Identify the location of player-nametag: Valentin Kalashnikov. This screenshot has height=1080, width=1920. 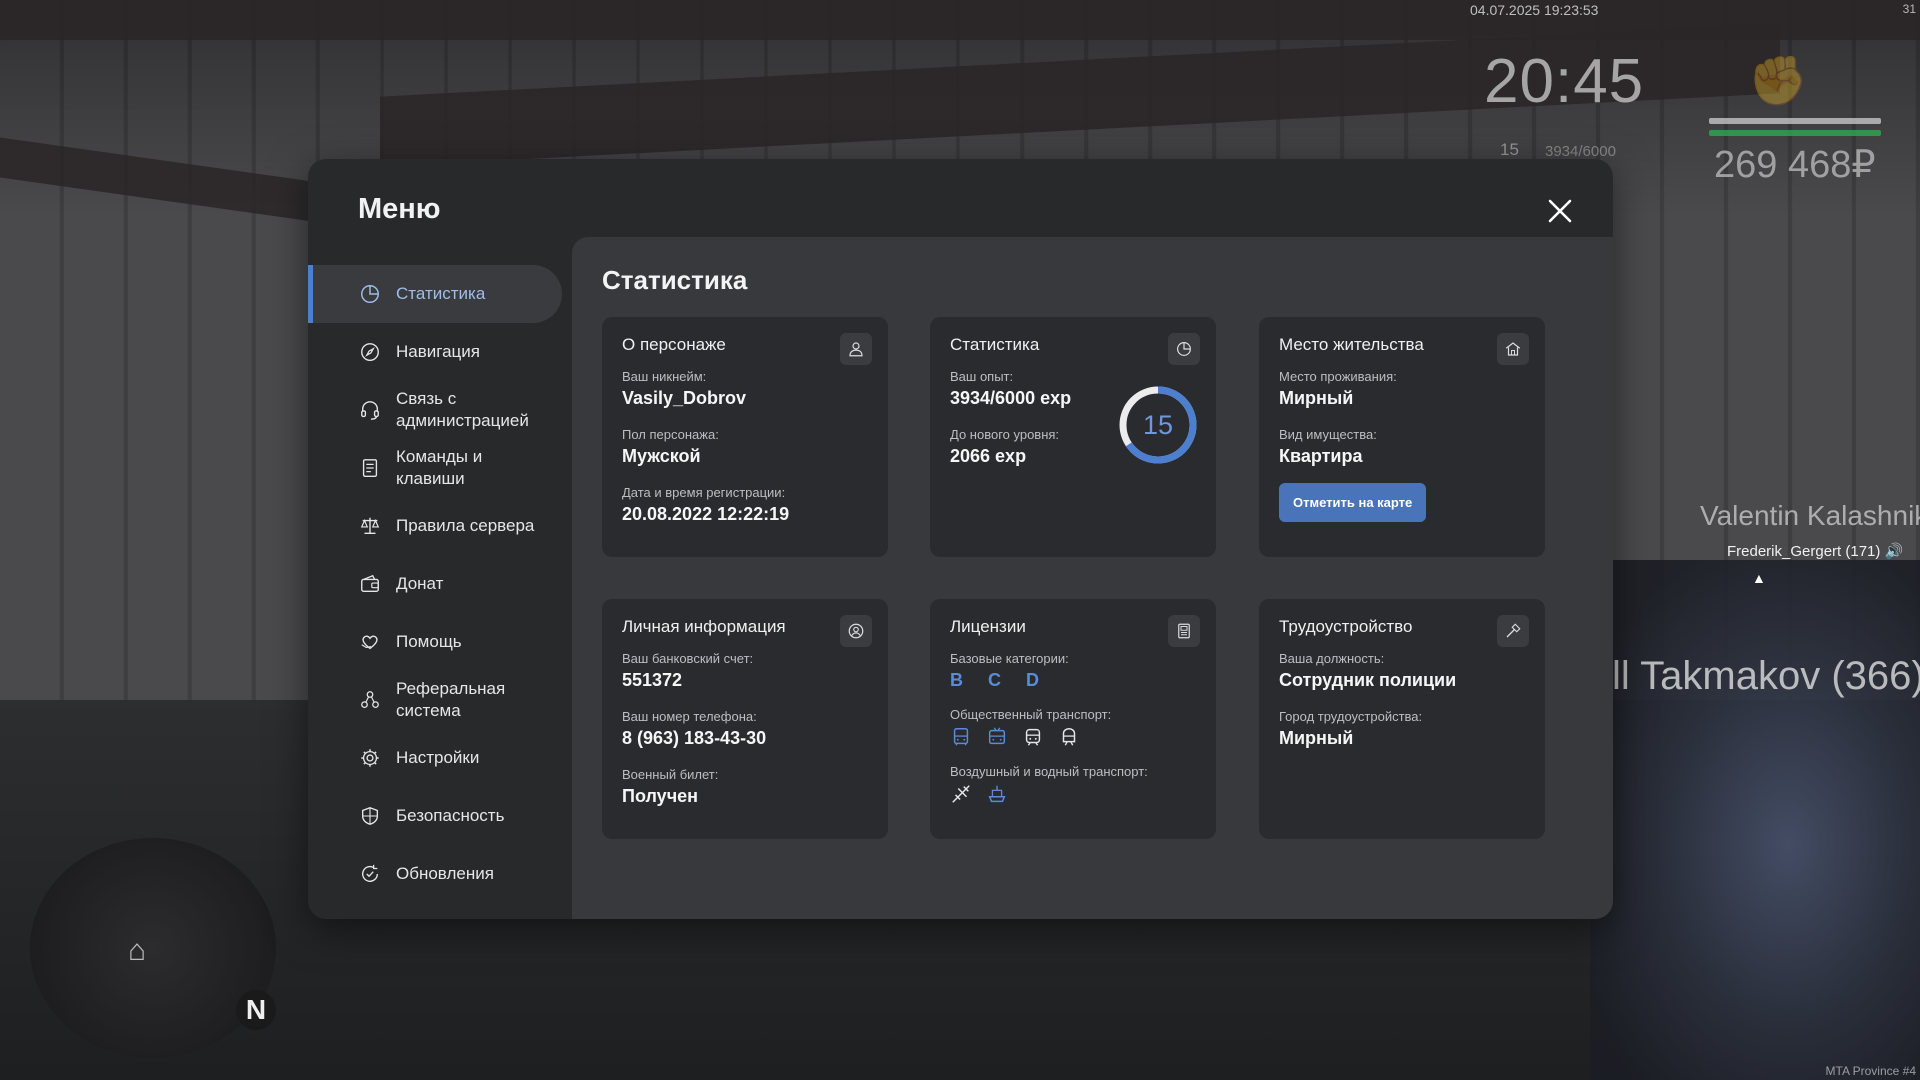
(1810, 515).